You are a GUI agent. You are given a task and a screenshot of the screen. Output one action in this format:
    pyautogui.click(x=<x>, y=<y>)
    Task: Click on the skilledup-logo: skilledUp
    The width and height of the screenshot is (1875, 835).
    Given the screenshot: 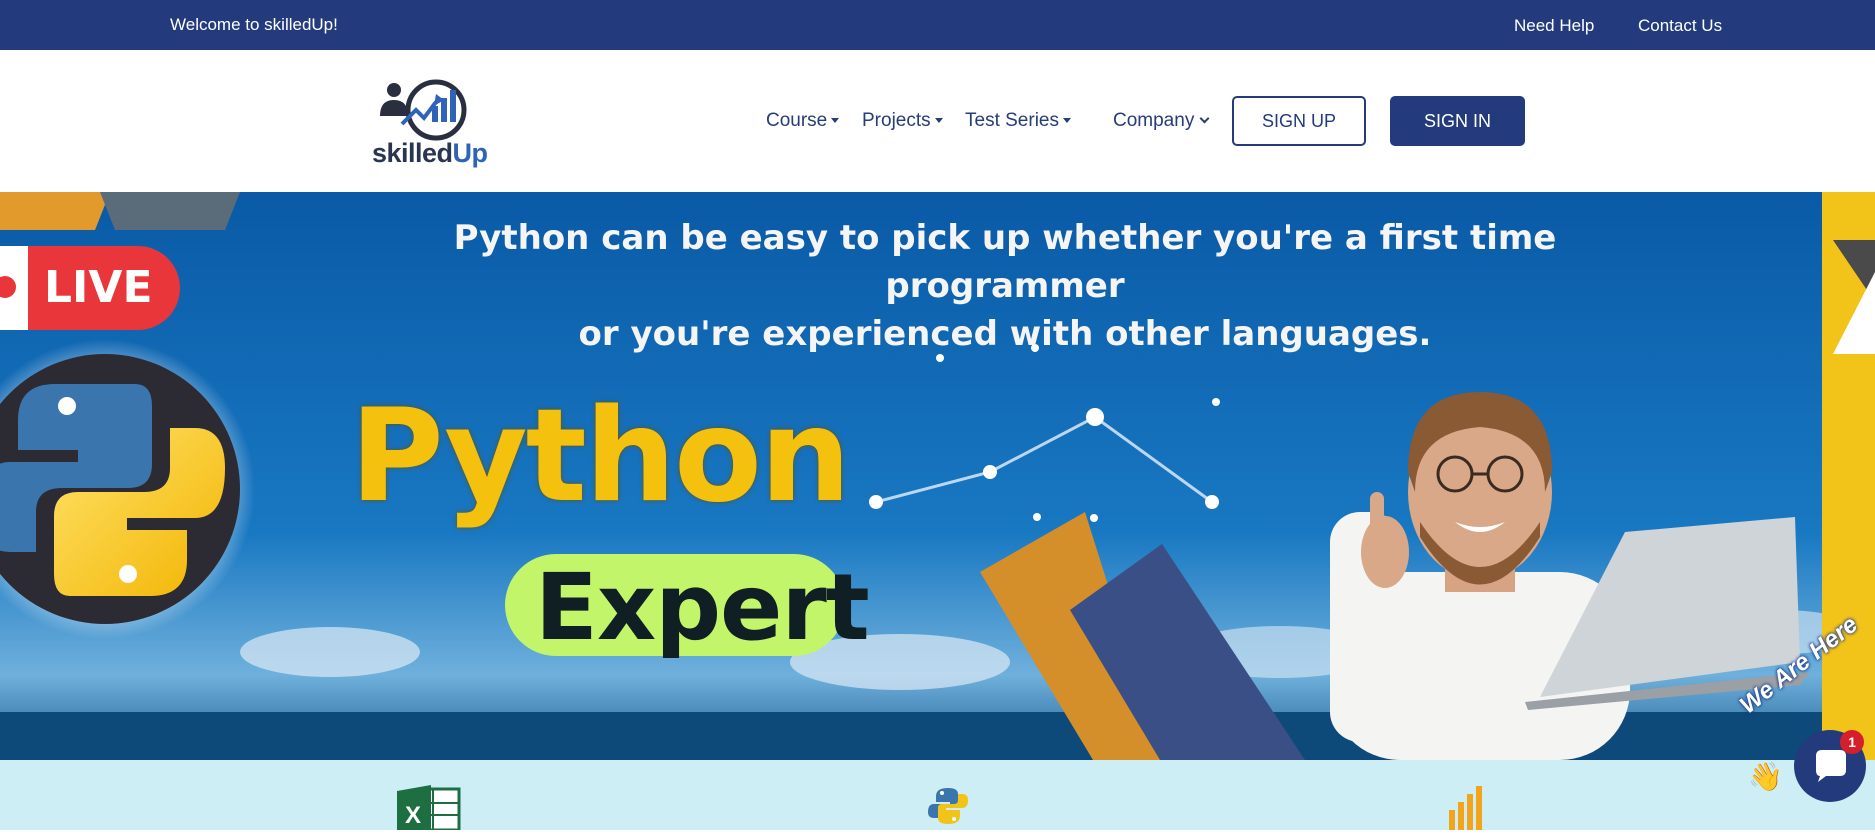 What is the action you would take?
    pyautogui.click(x=435, y=122)
    